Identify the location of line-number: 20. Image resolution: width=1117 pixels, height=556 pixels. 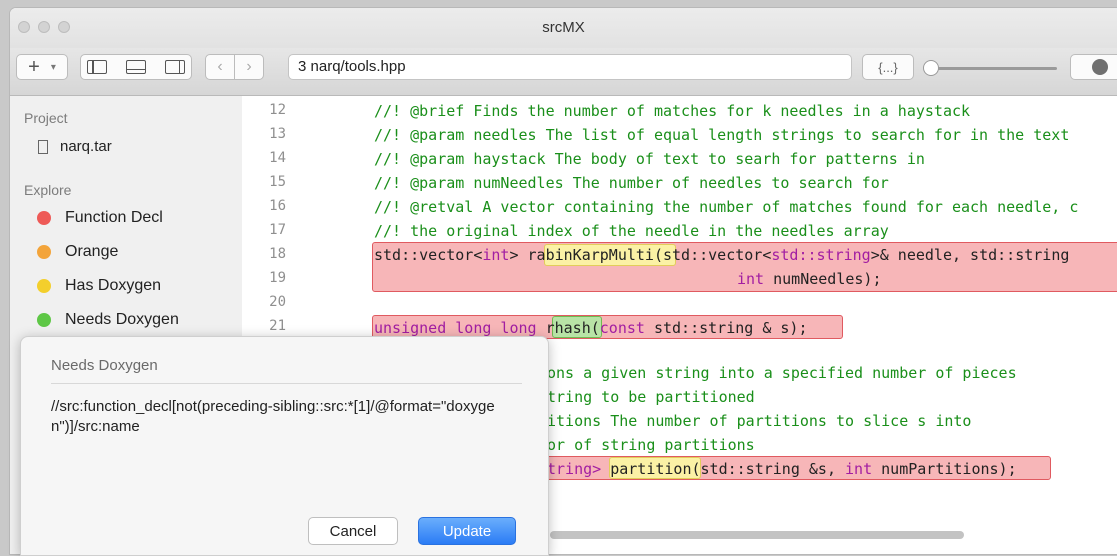
(277, 302).